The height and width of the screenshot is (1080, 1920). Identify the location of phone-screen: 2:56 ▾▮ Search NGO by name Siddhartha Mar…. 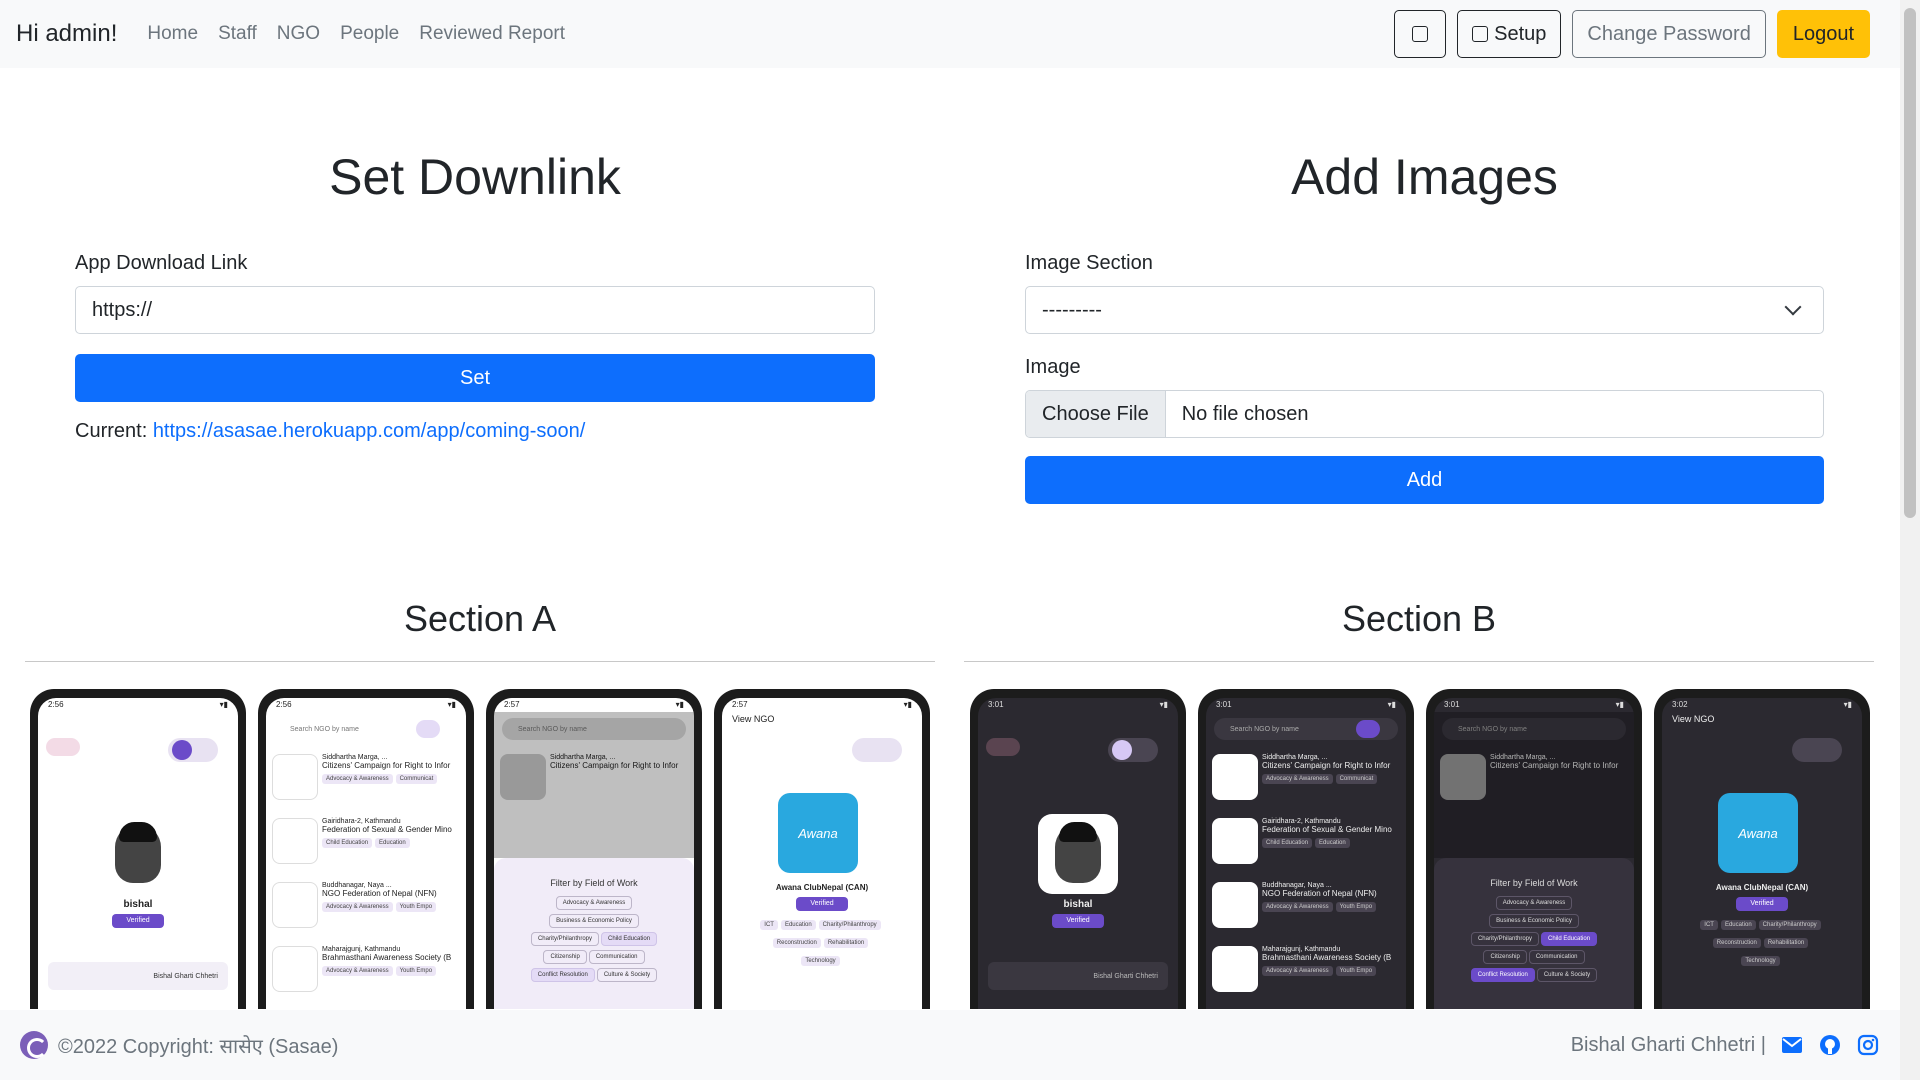
(366, 853).